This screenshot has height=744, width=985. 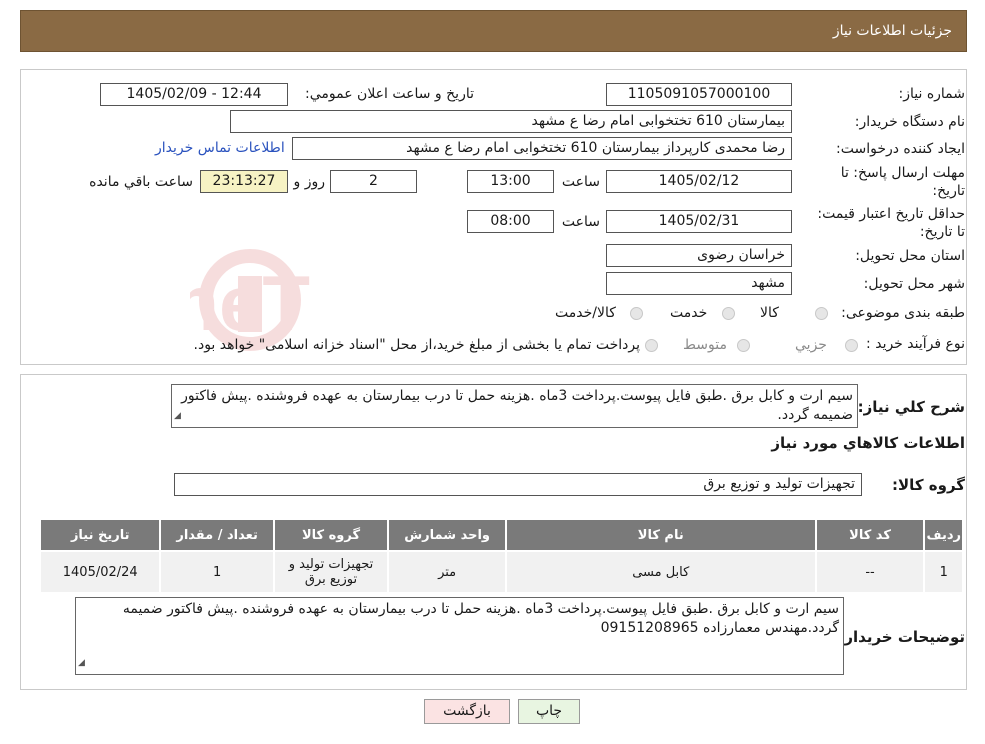 What do you see at coordinates (217, 572) in the screenshot?
I see `cell-quantity: 1` at bounding box center [217, 572].